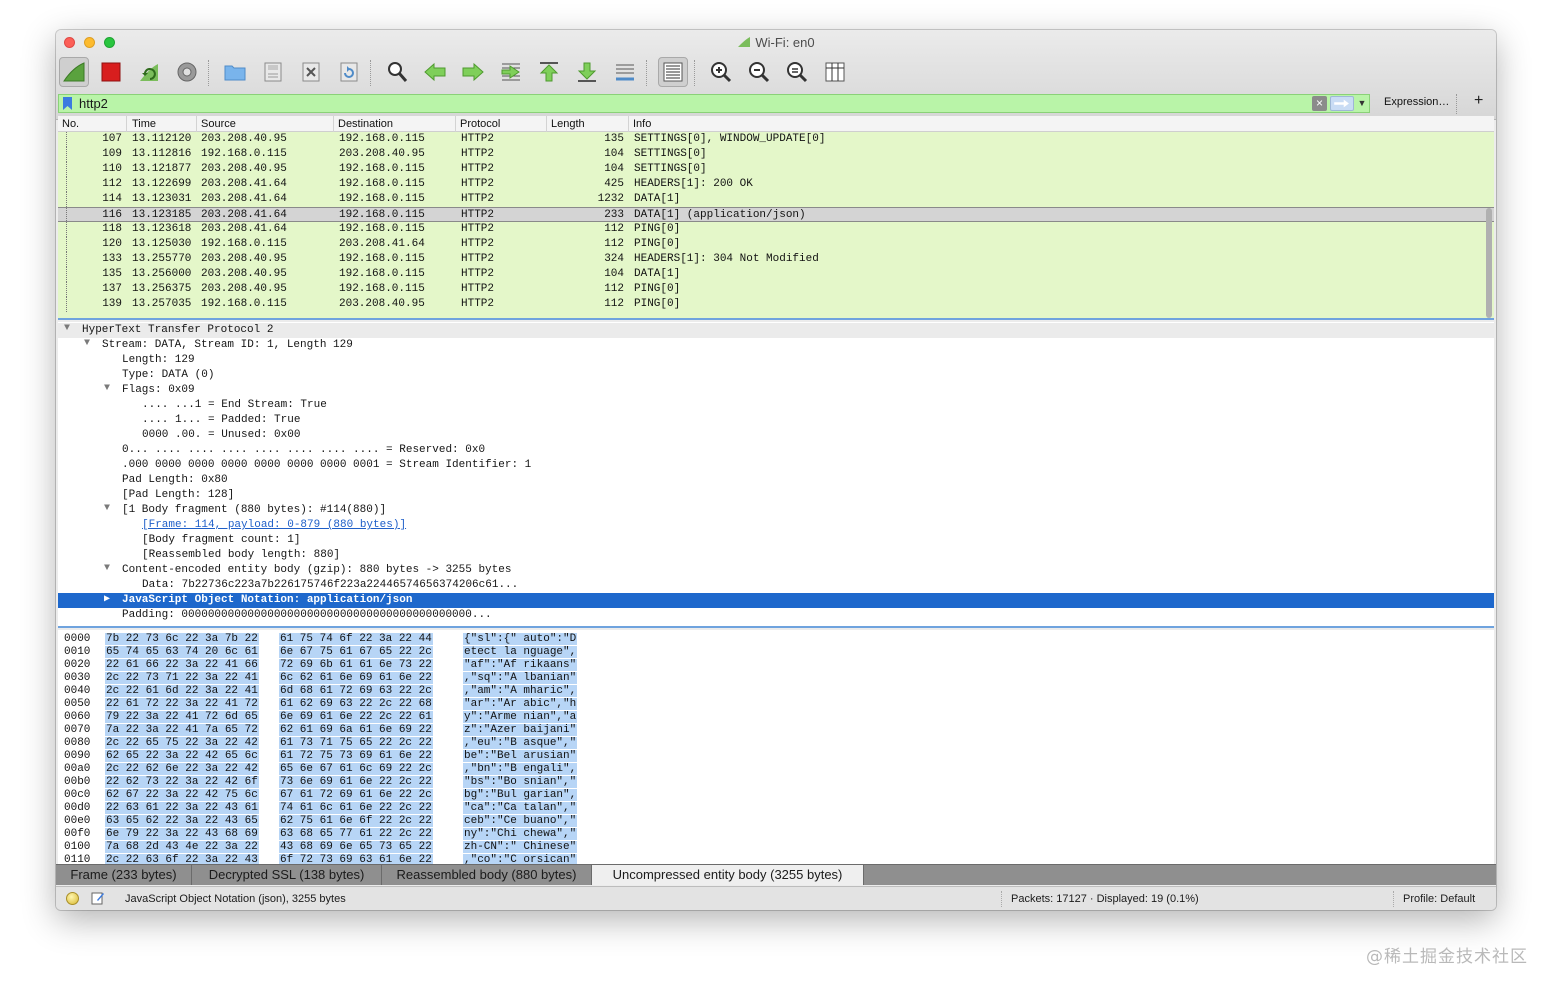 This screenshot has width=1552, height=989. I want to click on detail-tree-item: [Frame: 114, payload: 0-879 (880 bytes)], so click(776, 525).